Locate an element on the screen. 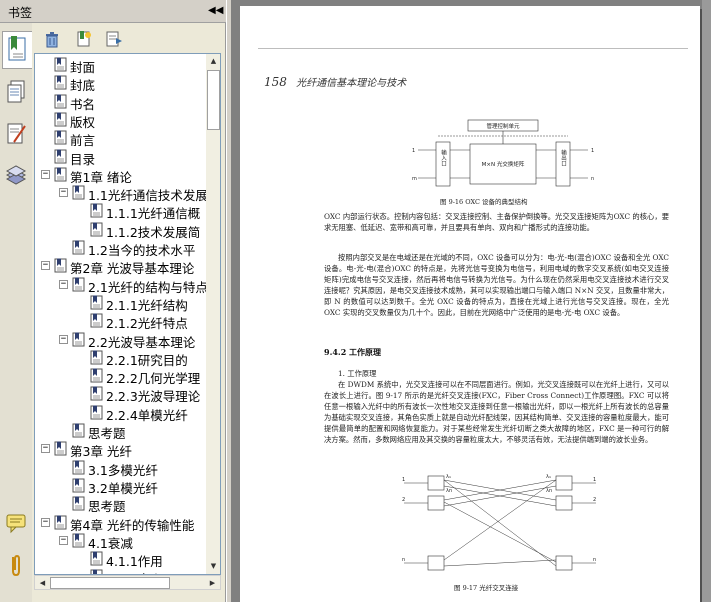  attachments-tab is located at coordinates (16, 565).